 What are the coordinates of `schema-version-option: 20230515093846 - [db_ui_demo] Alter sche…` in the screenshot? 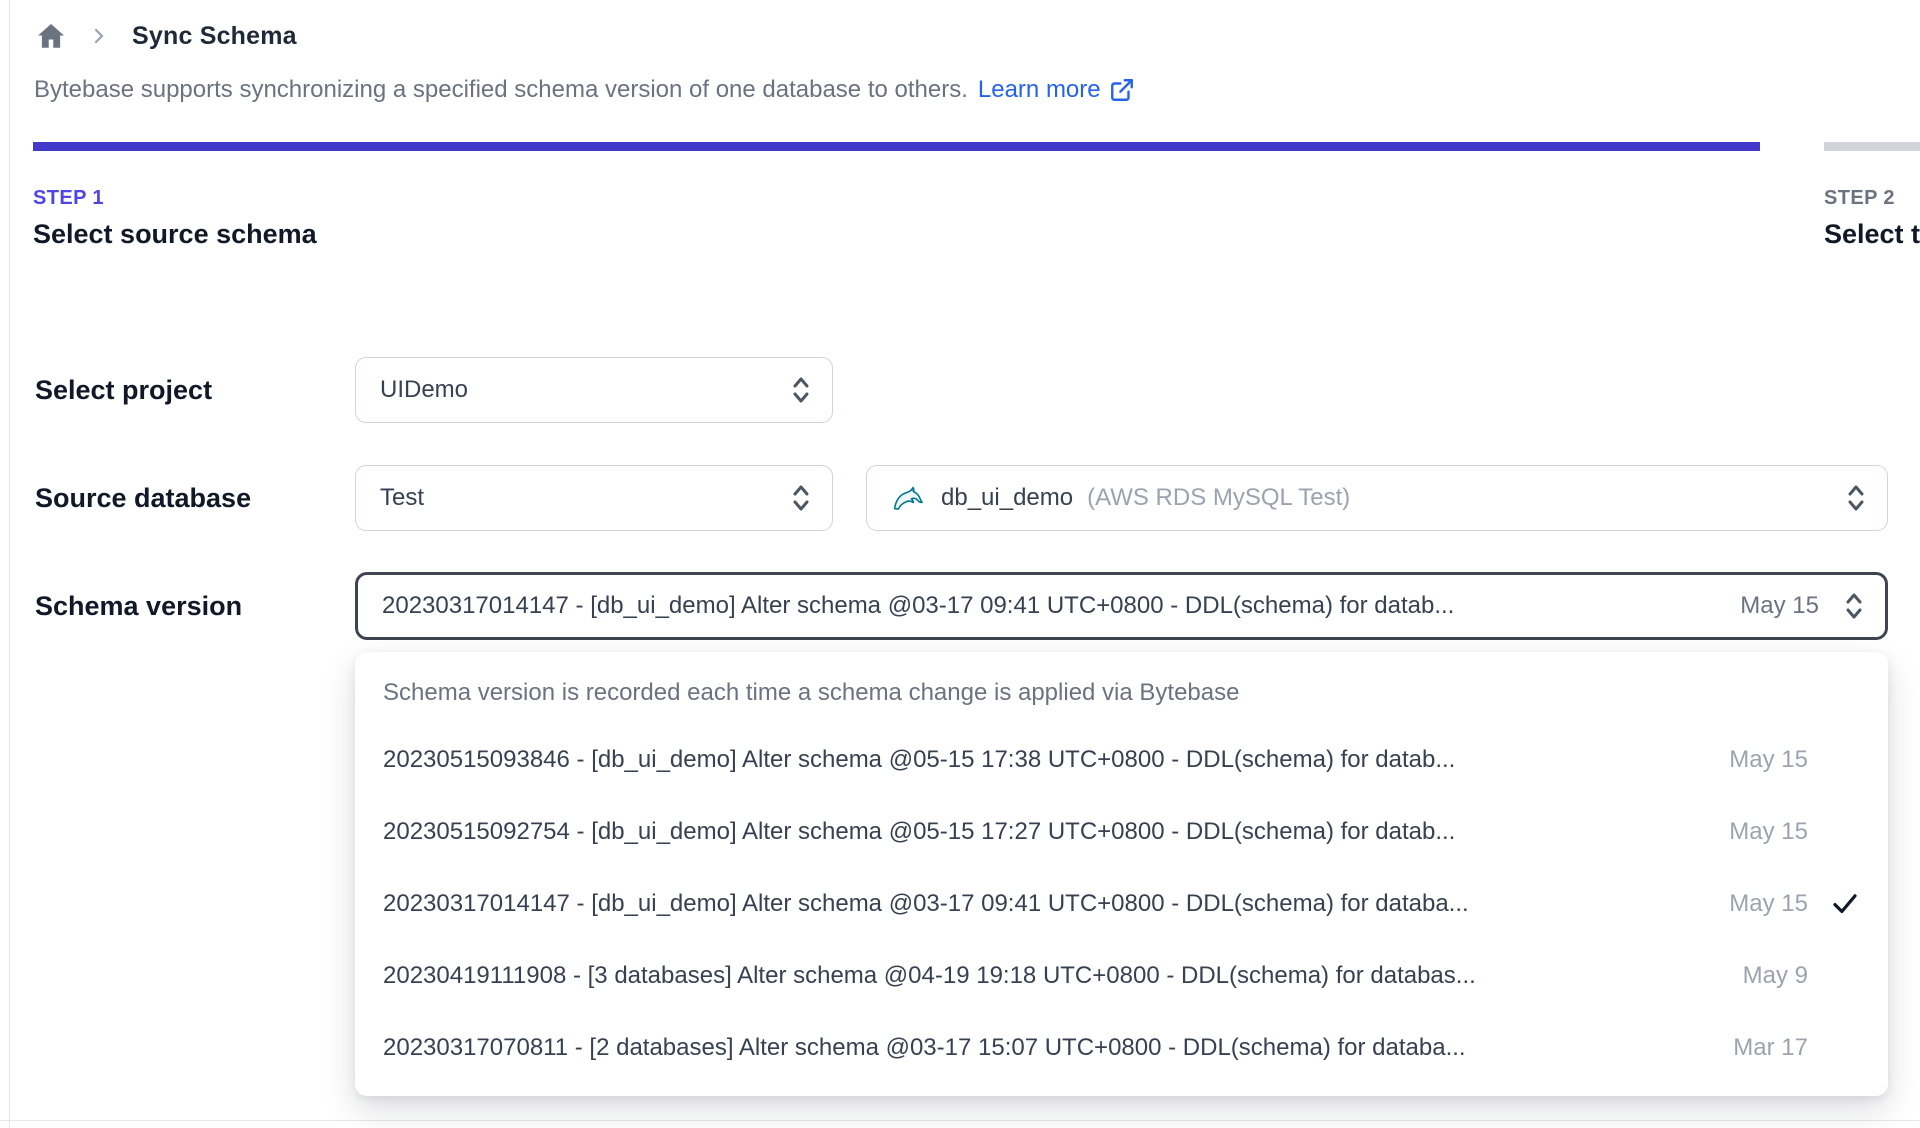 It's located at (1121, 760).